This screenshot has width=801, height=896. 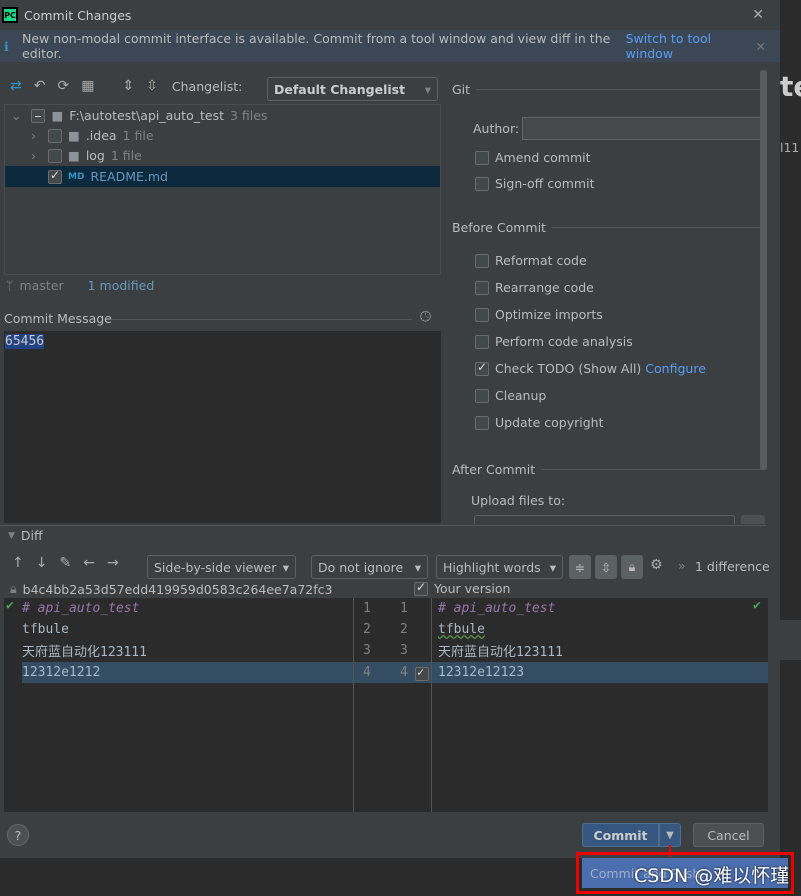 I want to click on tree-node-root: ⌄ ■ F:\autotest\api_auto_test 3 files, so click(x=139, y=115).